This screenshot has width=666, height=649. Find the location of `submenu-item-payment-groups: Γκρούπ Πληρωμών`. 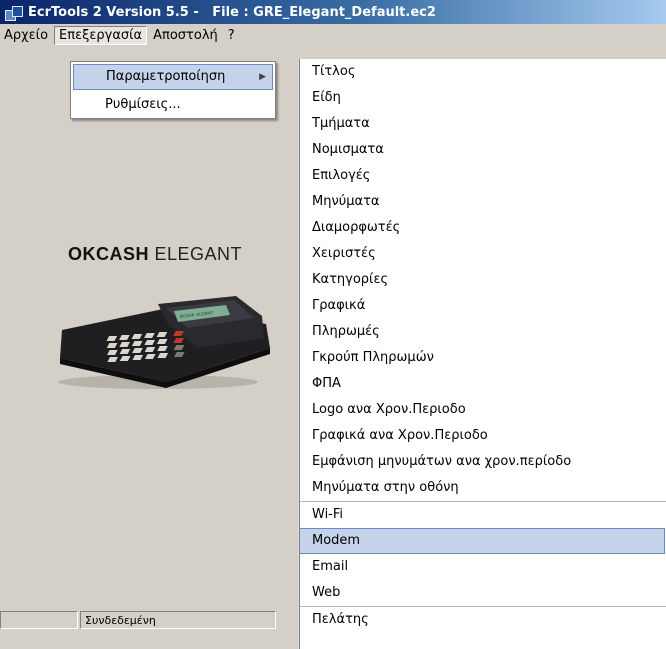

submenu-item-payment-groups: Γκρούπ Πληρωμών is located at coordinates (483, 358).